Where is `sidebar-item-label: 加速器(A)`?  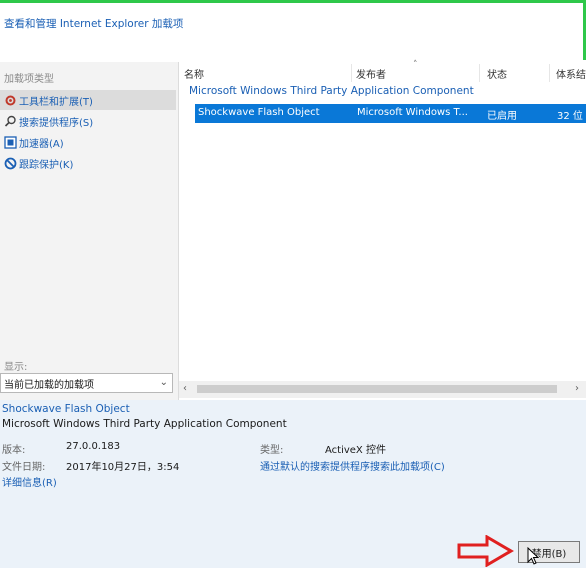
sidebar-item-label: 加速器(A) is located at coordinates (41, 144).